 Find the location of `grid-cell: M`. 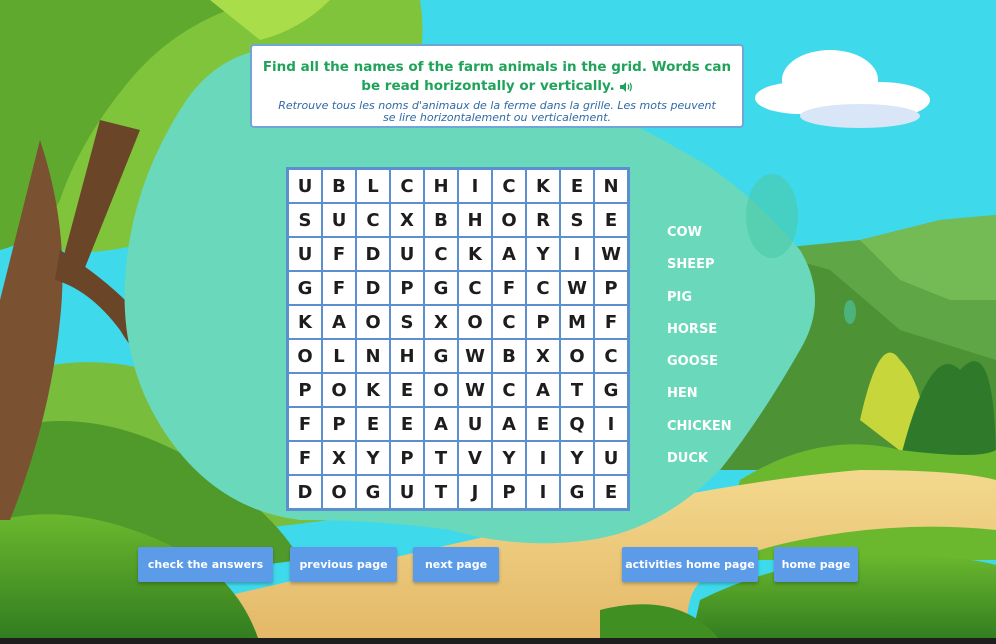

grid-cell: M is located at coordinates (577, 322).